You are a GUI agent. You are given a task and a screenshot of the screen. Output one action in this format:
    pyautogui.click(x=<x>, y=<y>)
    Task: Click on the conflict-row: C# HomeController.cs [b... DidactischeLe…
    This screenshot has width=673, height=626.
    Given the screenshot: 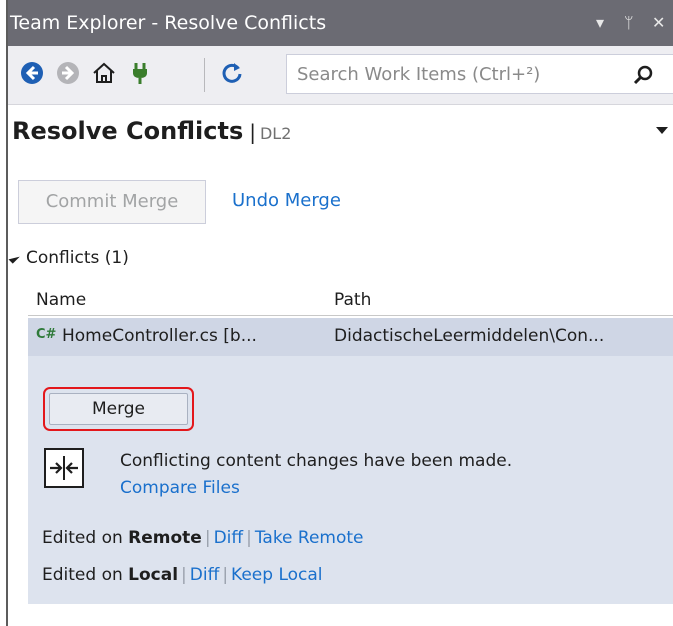 What is the action you would take?
    pyautogui.click(x=350, y=337)
    